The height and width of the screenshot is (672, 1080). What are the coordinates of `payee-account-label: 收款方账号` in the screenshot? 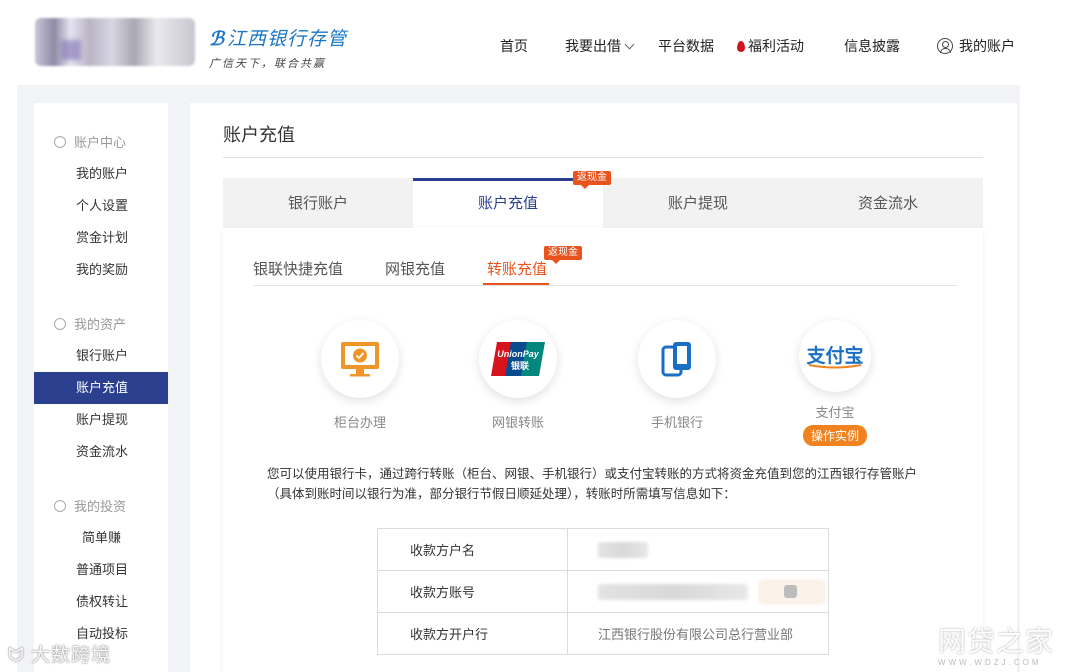 It's located at (472, 591).